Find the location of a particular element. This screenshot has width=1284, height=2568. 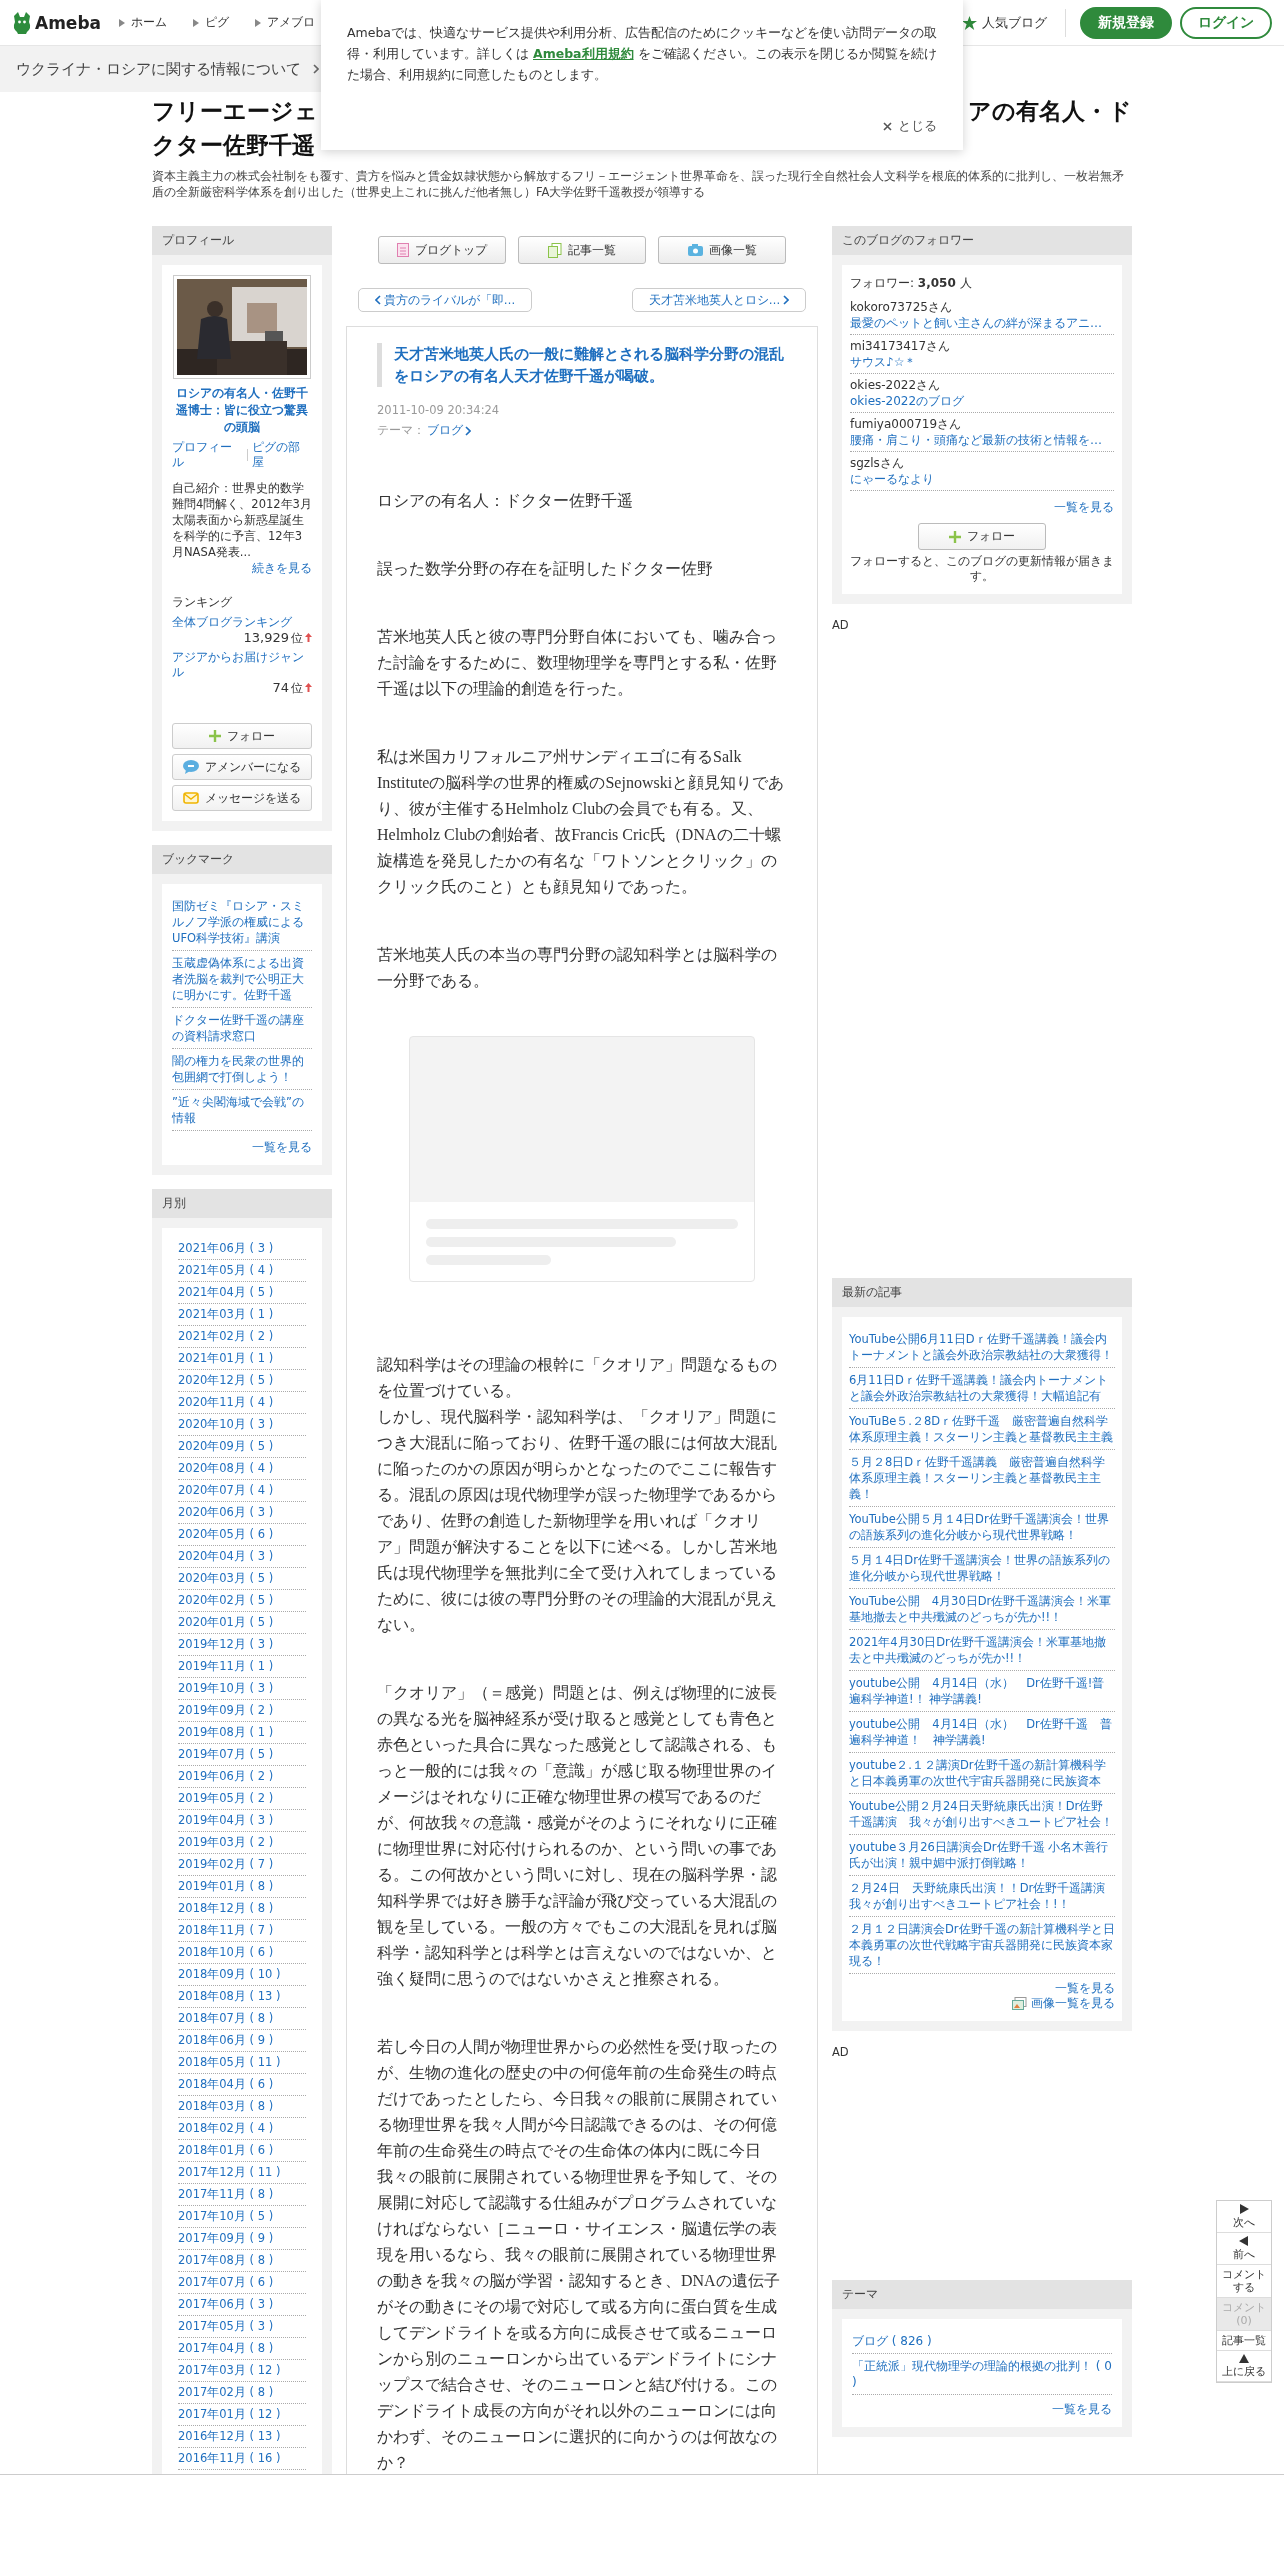

bookmark-link: ”近々尖閣海域で会戦”の情報 is located at coordinates (242, 1110).